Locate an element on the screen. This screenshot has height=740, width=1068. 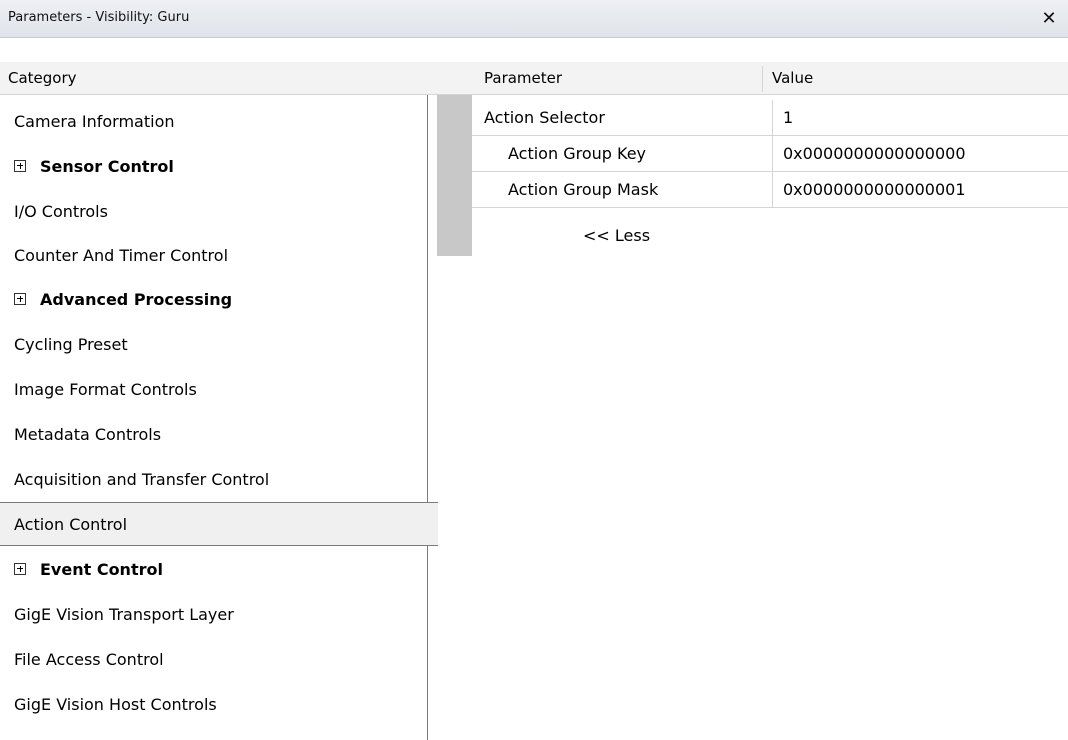
category-label: Event Control is located at coordinates (101, 569).